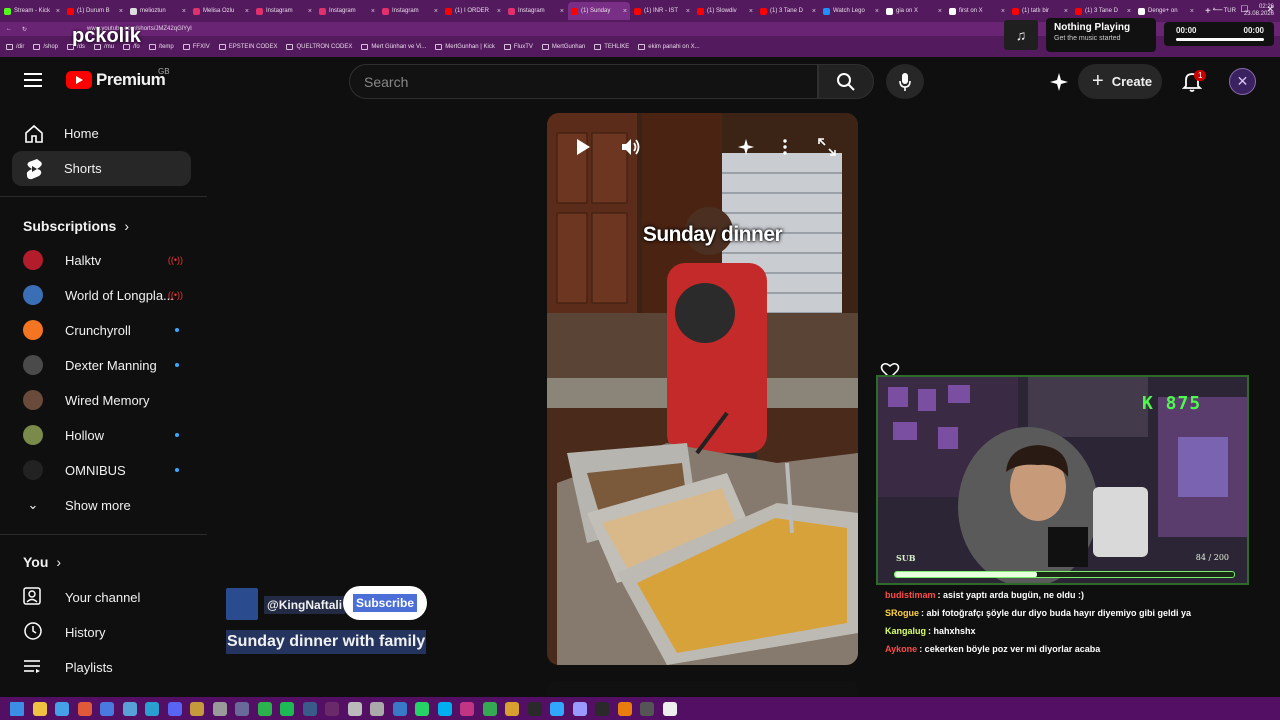 This screenshot has height=720, width=1280. I want to click on volume-button, so click(631, 147).